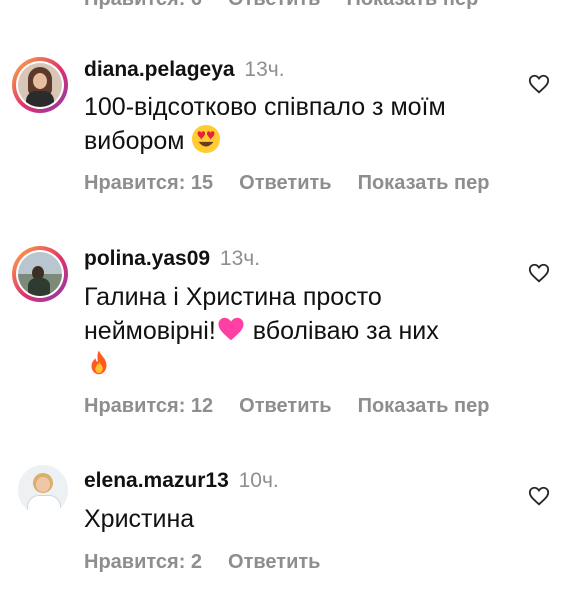 Image resolution: width=564 pixels, height=600 pixels. Describe the element at coordinates (99, 362) in the screenshot. I see `fire-emoji` at that location.